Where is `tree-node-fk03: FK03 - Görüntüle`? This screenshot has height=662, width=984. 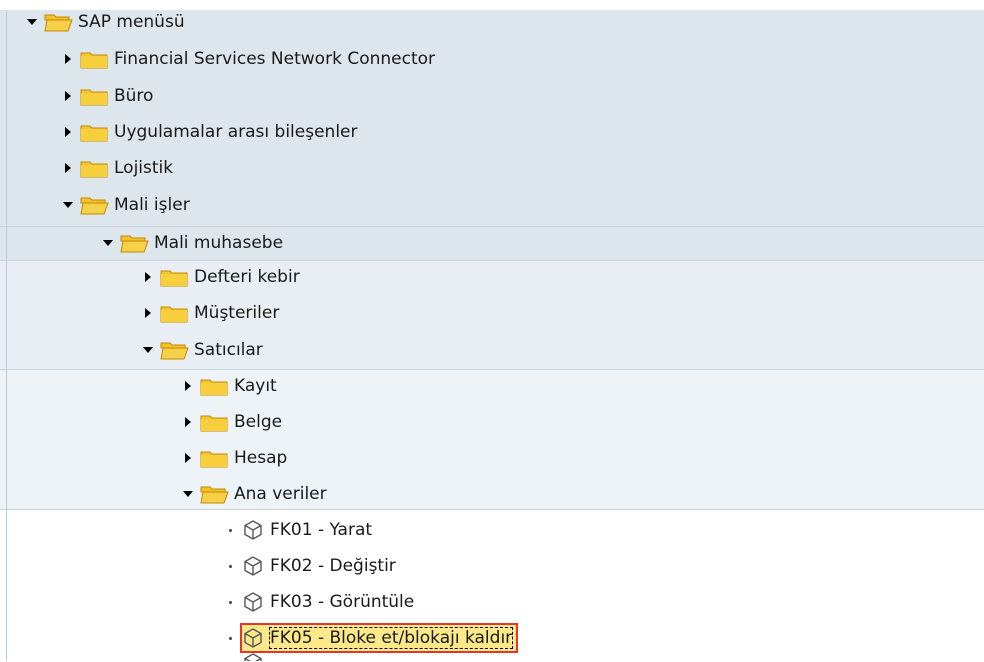 tree-node-fk03: FK03 - Görüntüle is located at coordinates (316, 602).